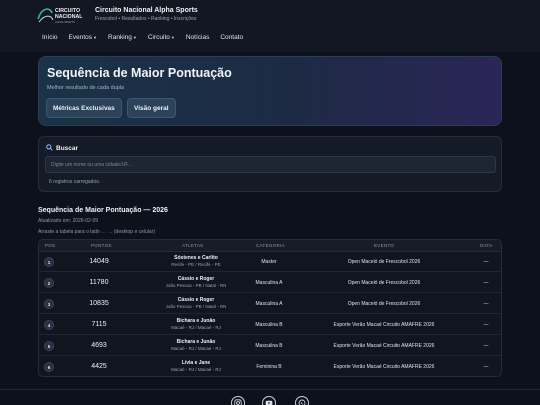  I want to click on points-cell: 11780, so click(99, 282).